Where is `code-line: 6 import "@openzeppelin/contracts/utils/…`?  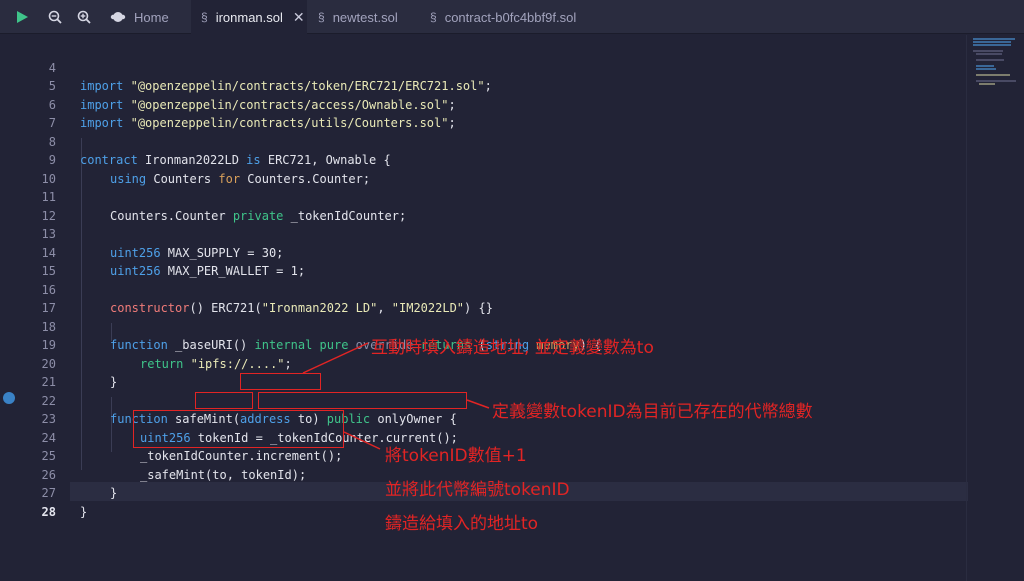 code-line: 6 import "@openzeppelin/contracts/utils/… is located at coordinates (512, 104).